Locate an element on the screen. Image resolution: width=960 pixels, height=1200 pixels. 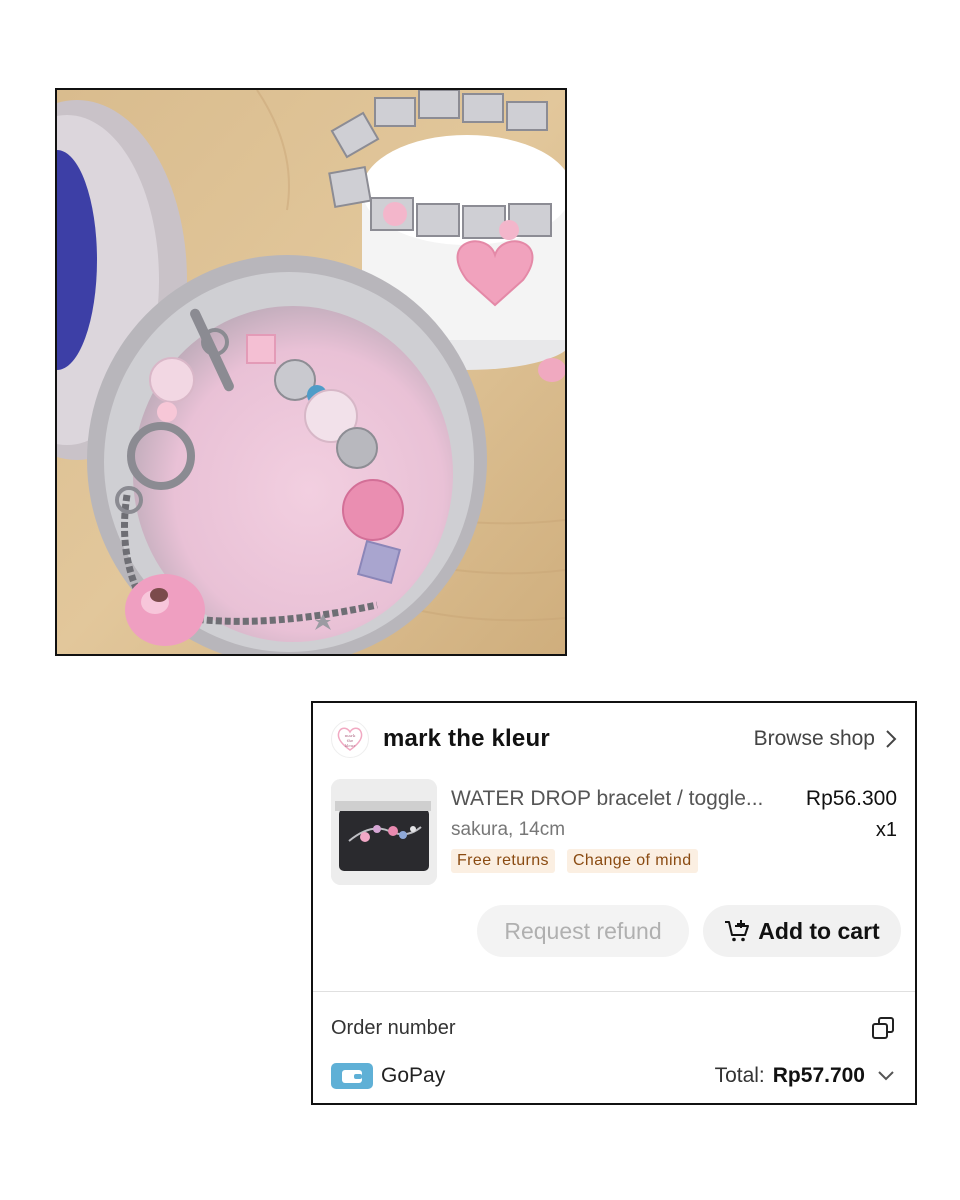
divider is located at coordinates (614, 991).